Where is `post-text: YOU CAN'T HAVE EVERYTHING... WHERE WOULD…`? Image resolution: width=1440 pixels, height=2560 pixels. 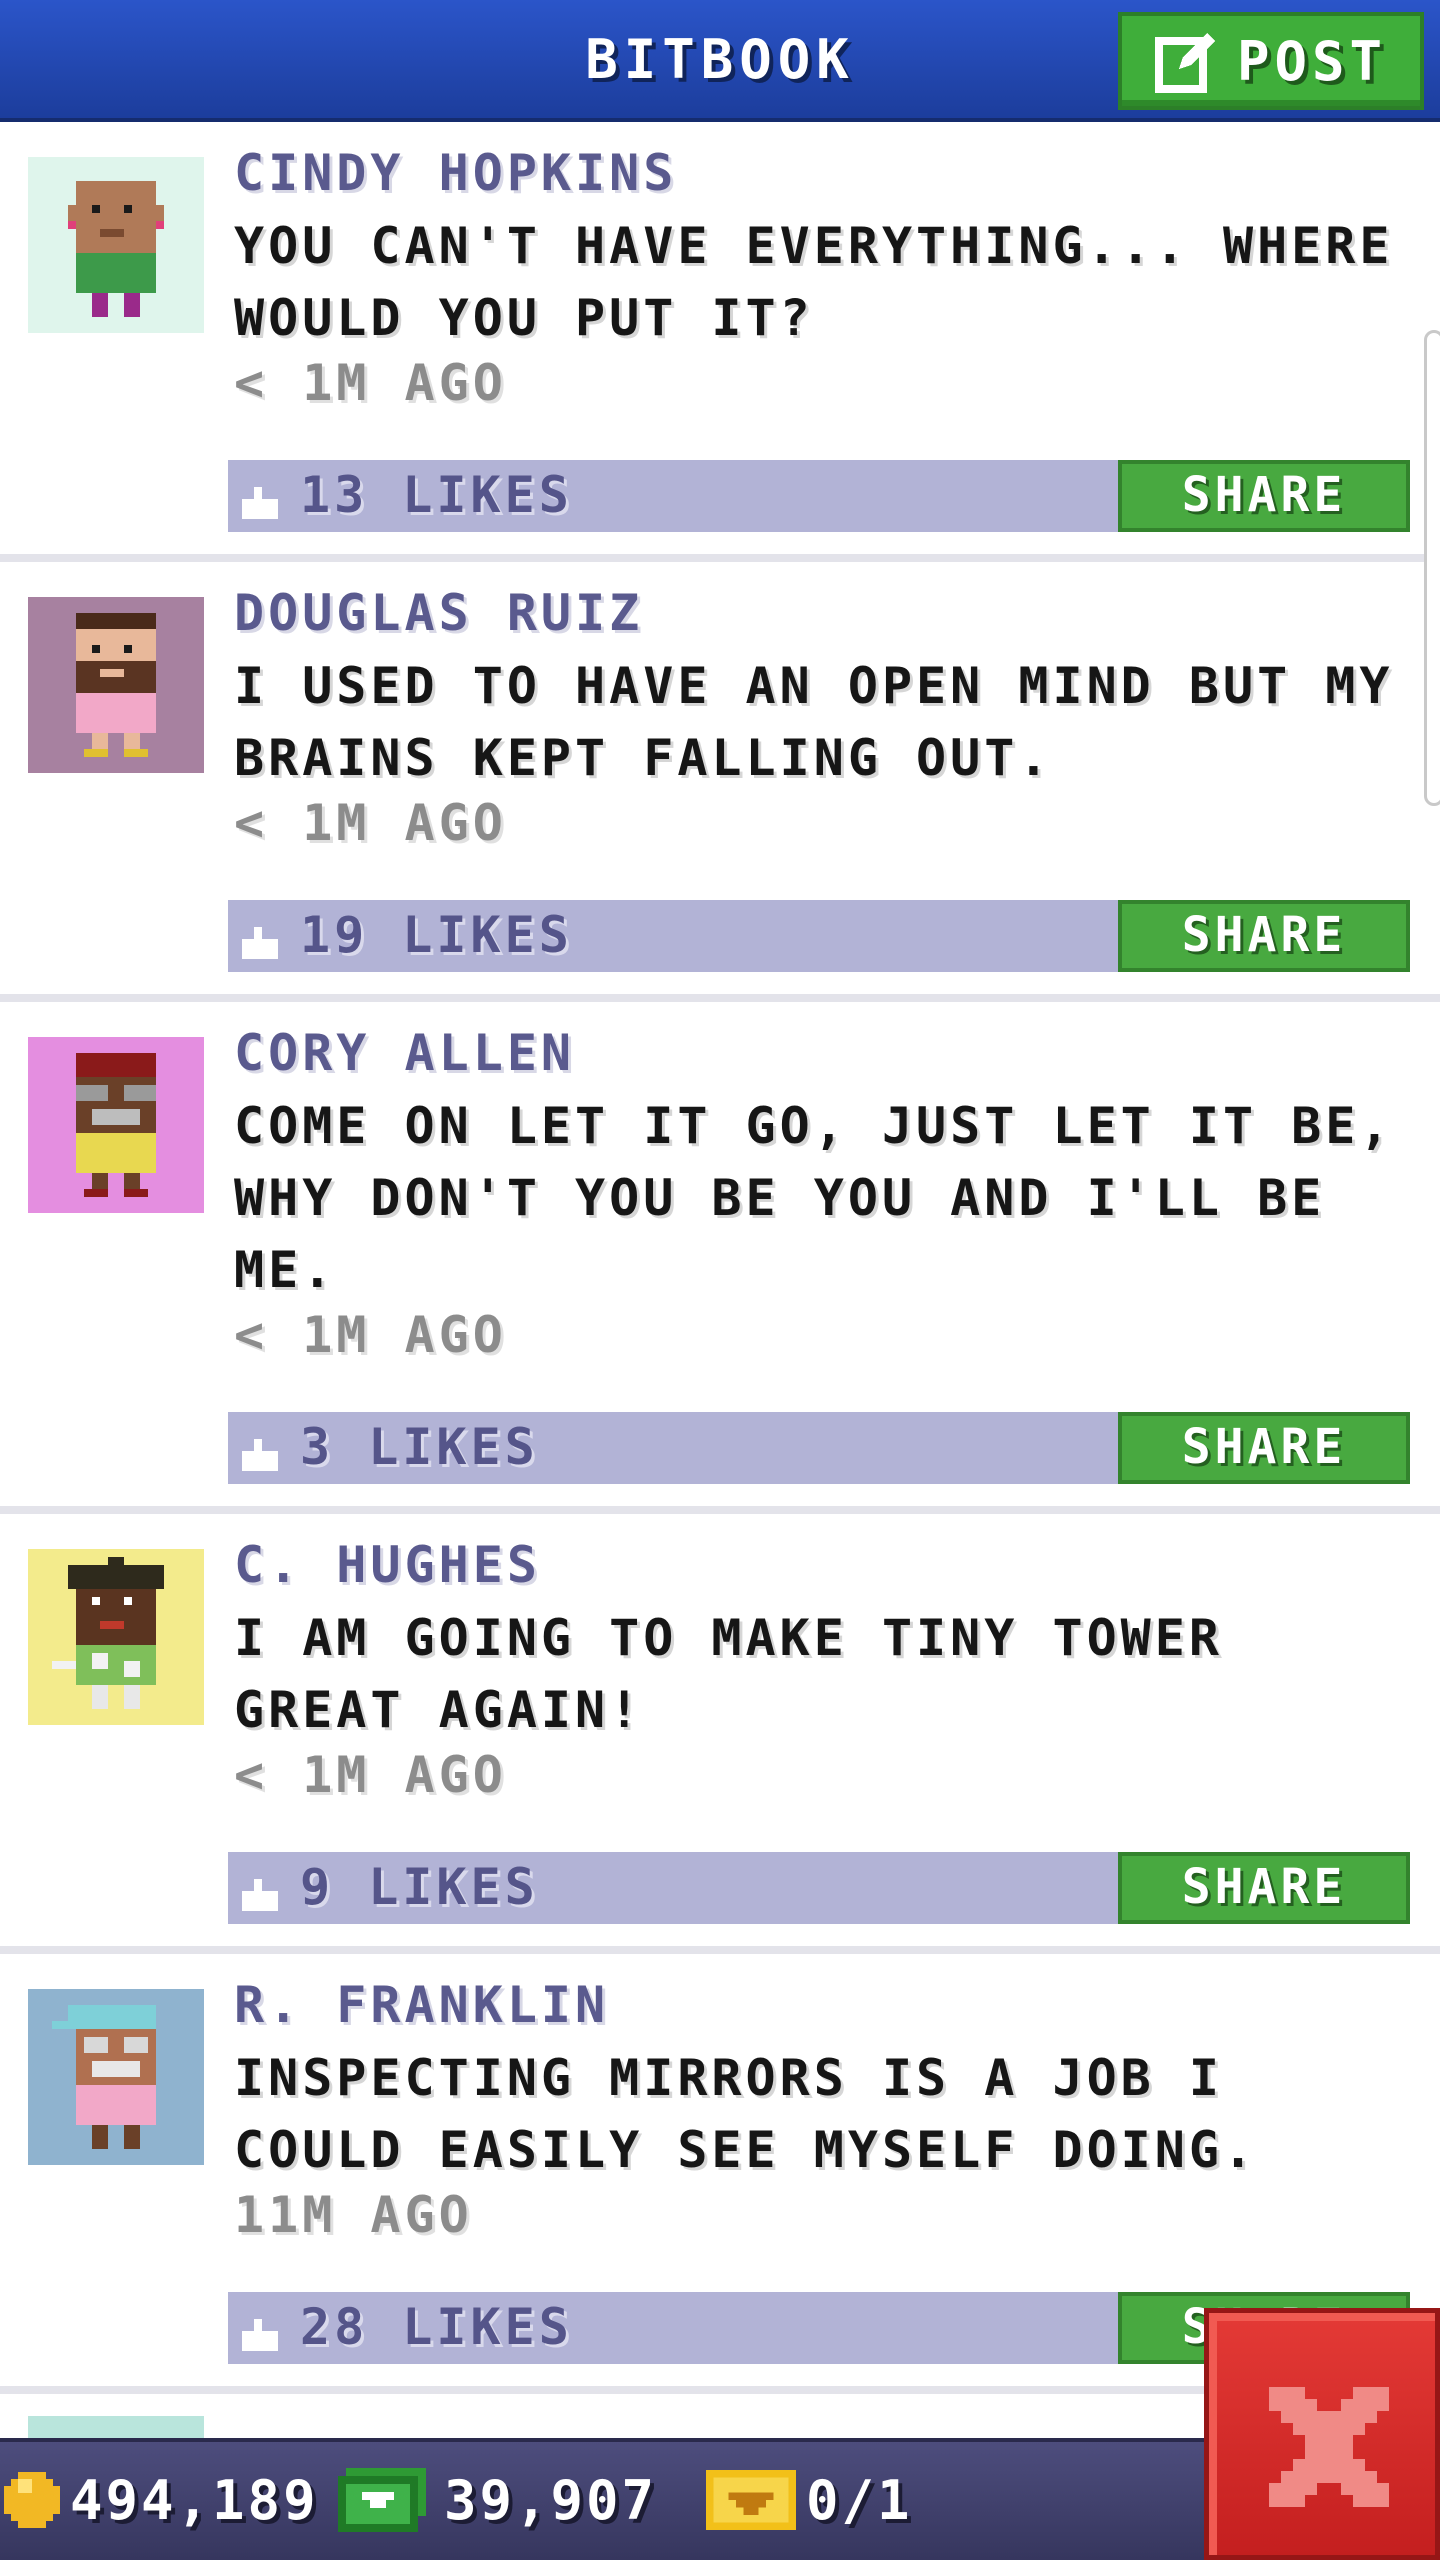 post-text: YOU CAN'T HAVE EVERYTHING... WHERE WOULD… is located at coordinates (814, 282).